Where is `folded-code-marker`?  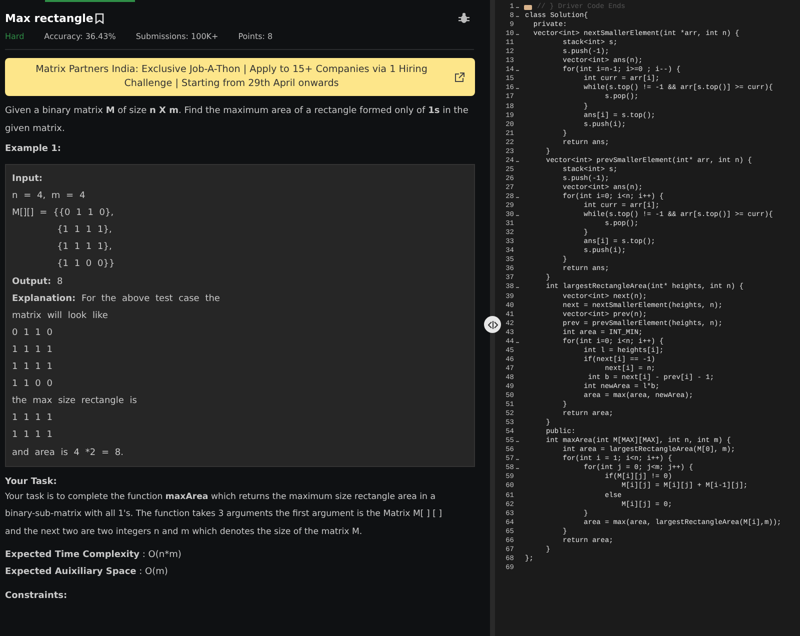 folded-code-marker is located at coordinates (528, 7).